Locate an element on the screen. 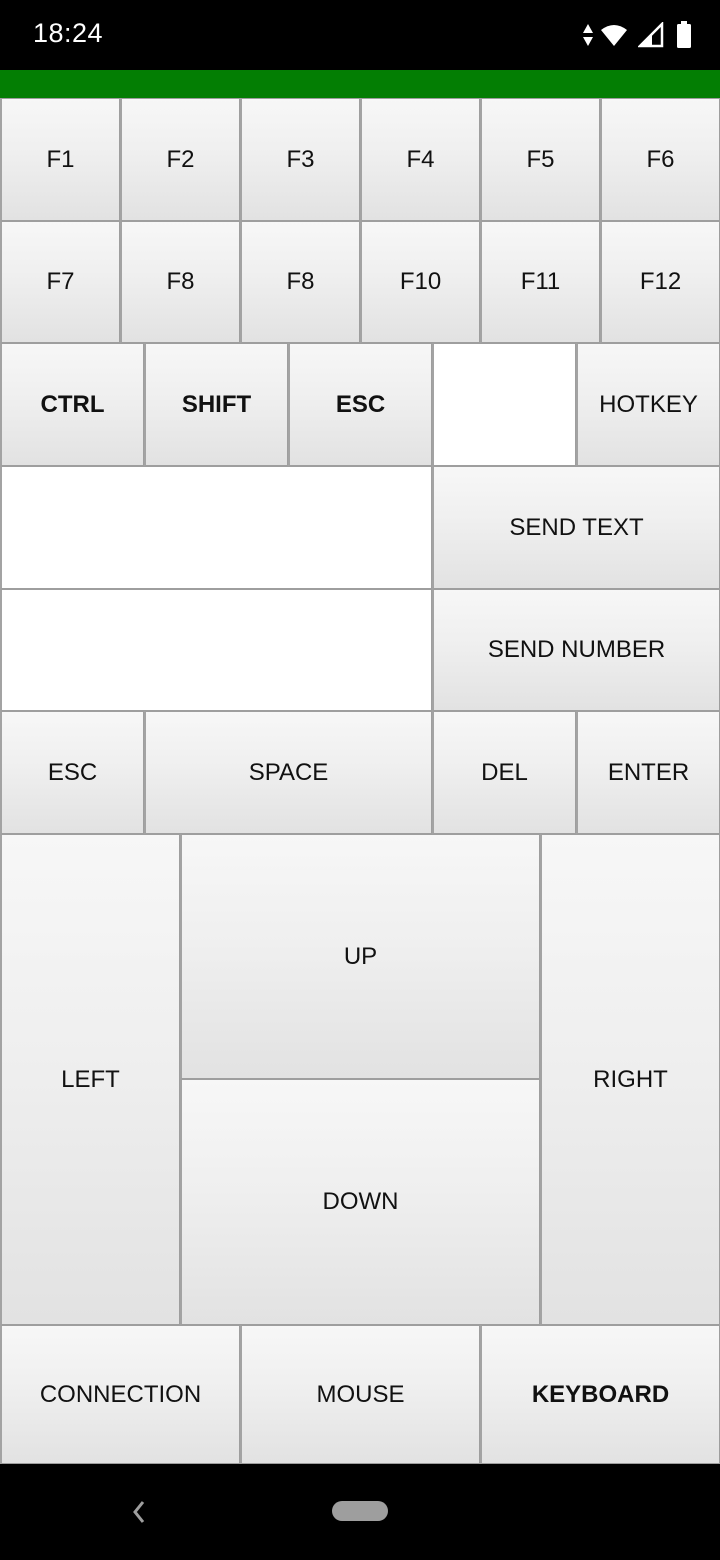 The height and width of the screenshot is (1560, 720). key-f1: F1 is located at coordinates (60, 159).